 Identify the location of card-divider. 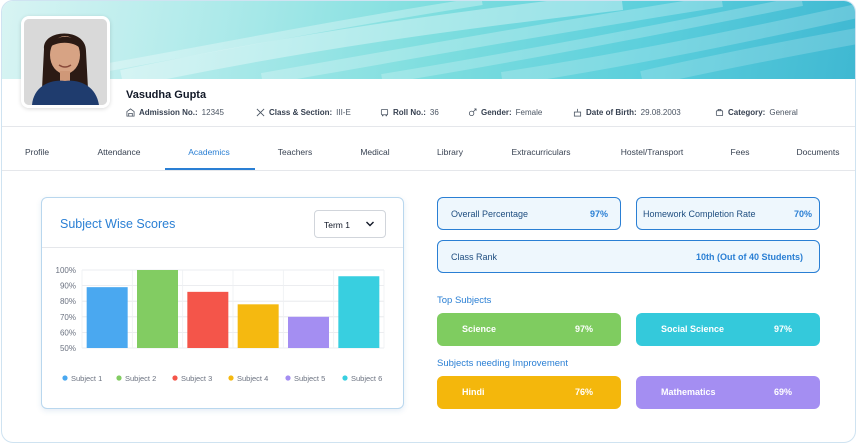
(222, 247).